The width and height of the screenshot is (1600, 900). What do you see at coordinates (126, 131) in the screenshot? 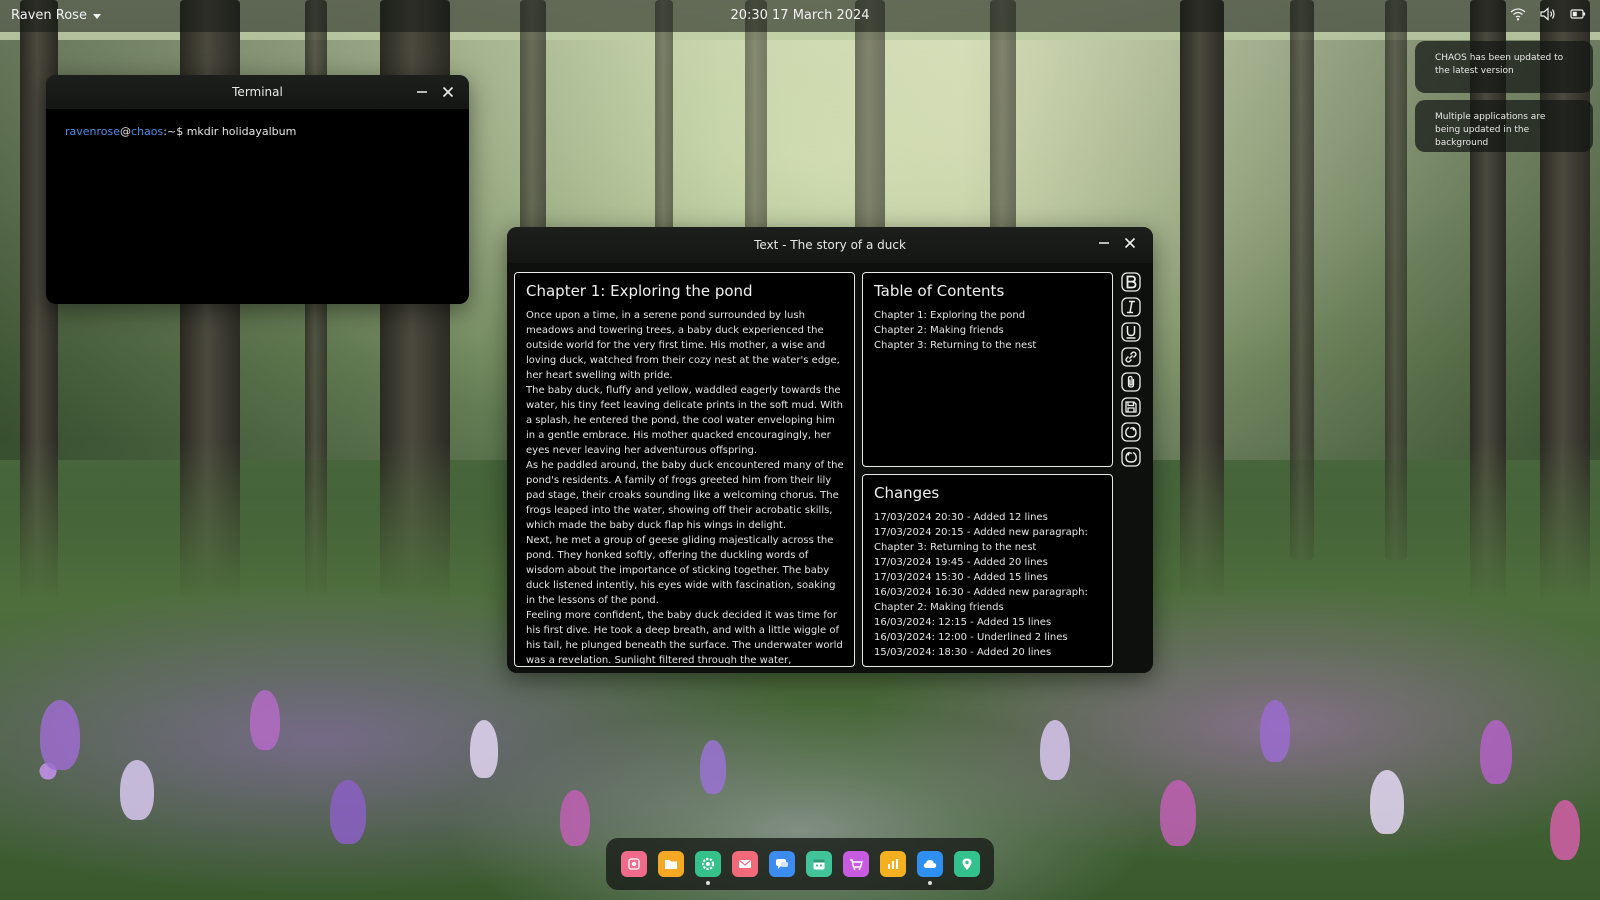
I see `terminal-at: @` at bounding box center [126, 131].